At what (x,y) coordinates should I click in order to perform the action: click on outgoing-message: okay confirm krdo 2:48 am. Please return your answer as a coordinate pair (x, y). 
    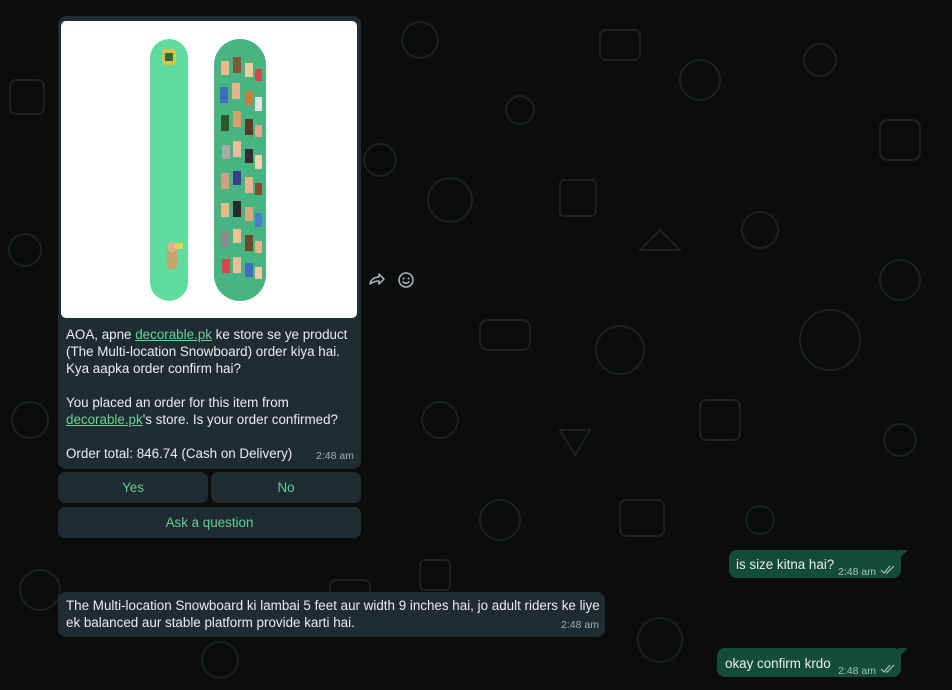
    Looking at the image, I should click on (809, 662).